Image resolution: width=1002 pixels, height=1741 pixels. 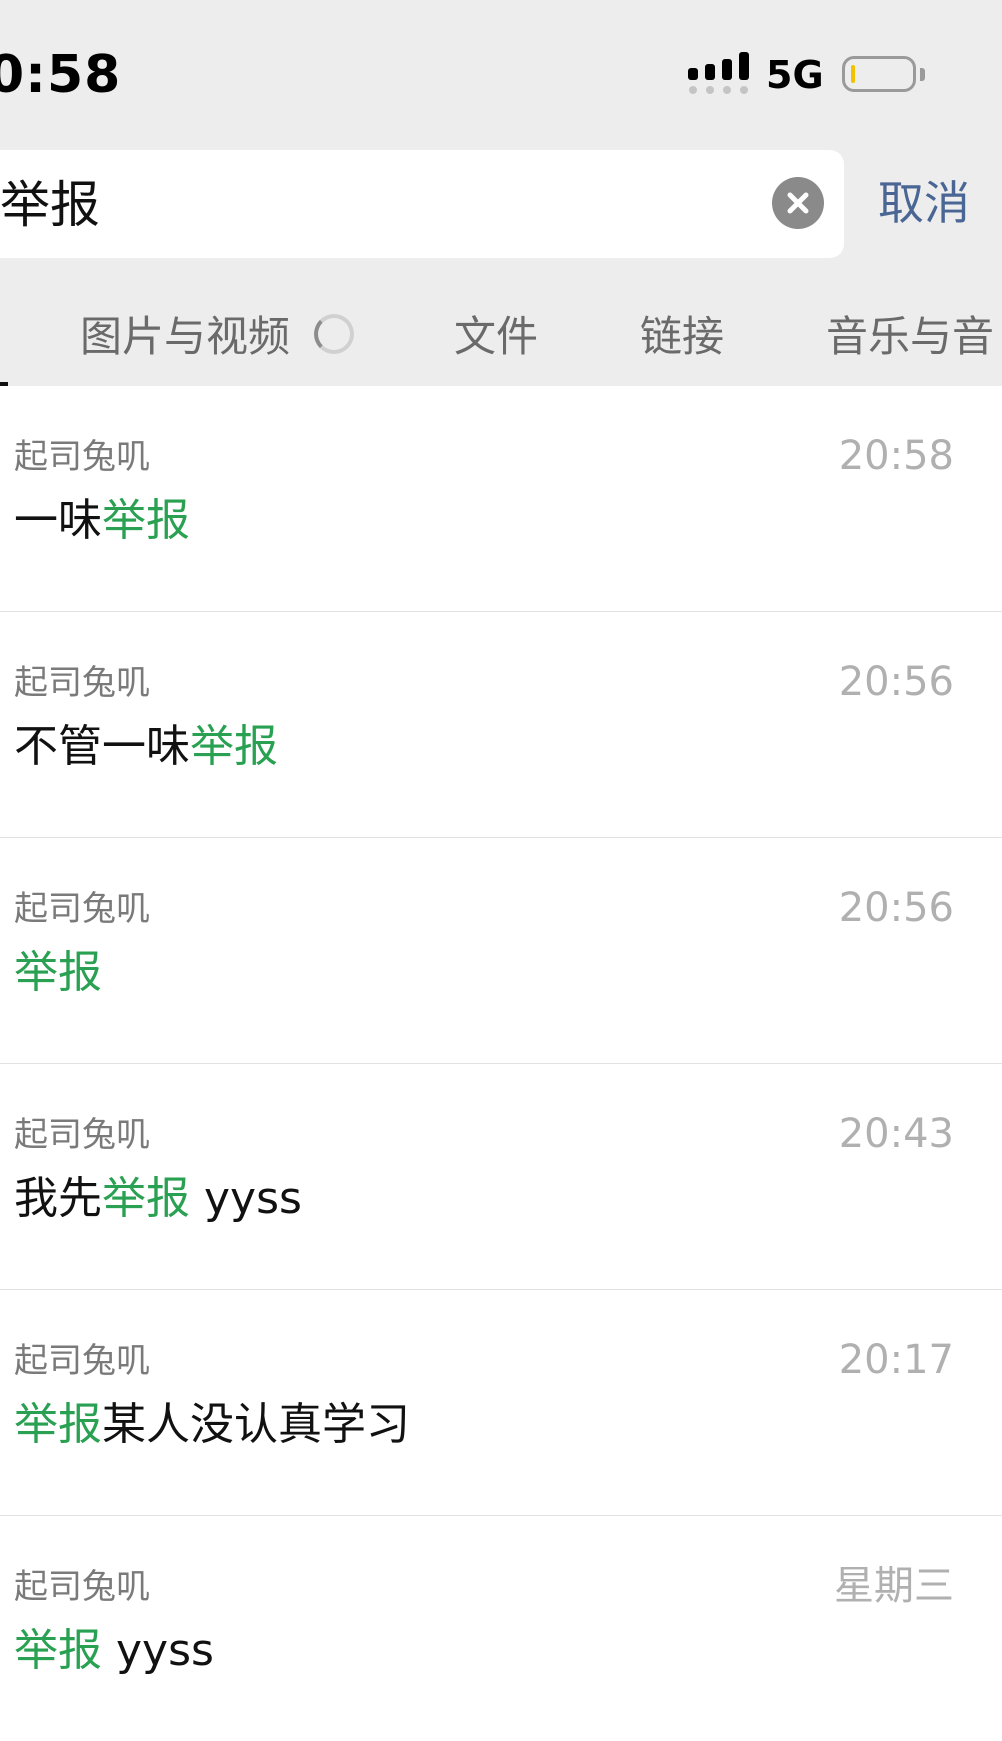 I want to click on status-time: 0:58, so click(x=61, y=75).